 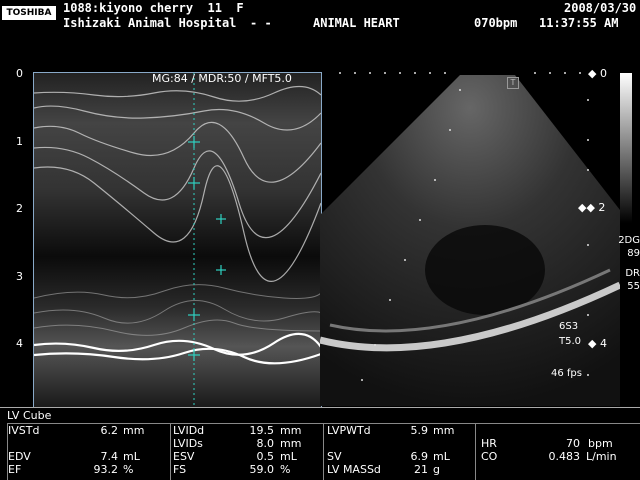 What do you see at coordinates (570, 341) in the screenshot?
I see `frequency-label: T5.0` at bounding box center [570, 341].